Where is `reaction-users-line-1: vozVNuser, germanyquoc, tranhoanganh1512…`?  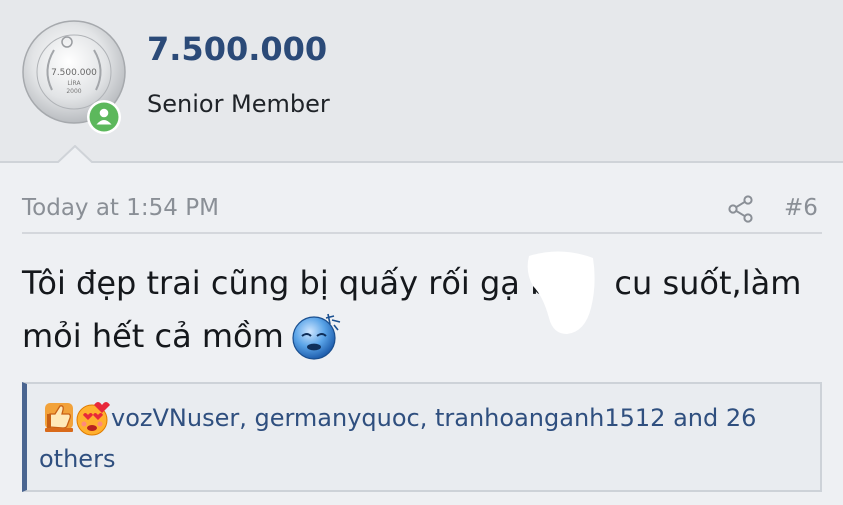
reaction-users-line-1: vozVNuser, germanyquoc, tranhoanganh1512… is located at coordinates (433, 418).